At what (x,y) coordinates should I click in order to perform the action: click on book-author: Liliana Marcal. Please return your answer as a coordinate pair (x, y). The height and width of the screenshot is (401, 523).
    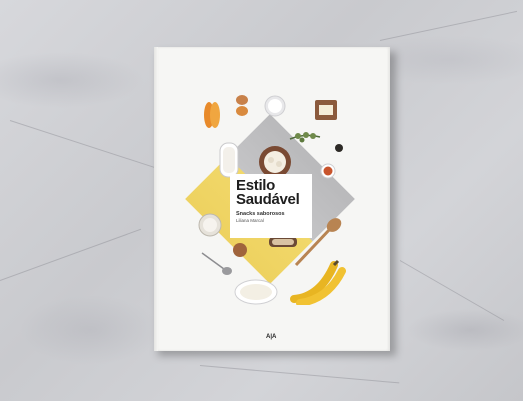
    Looking at the image, I should click on (250, 220).